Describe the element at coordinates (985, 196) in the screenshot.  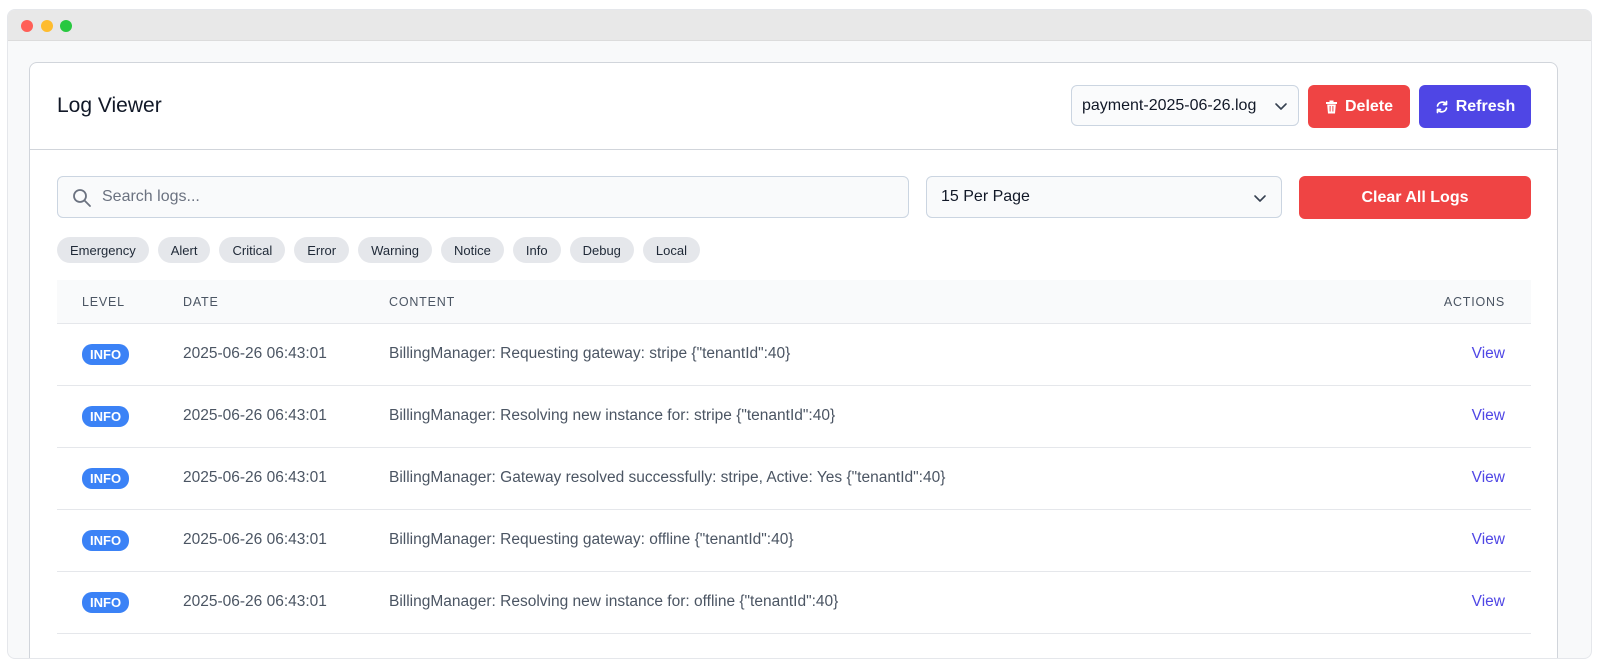
I see `per-page-value: 15 Per Page` at that location.